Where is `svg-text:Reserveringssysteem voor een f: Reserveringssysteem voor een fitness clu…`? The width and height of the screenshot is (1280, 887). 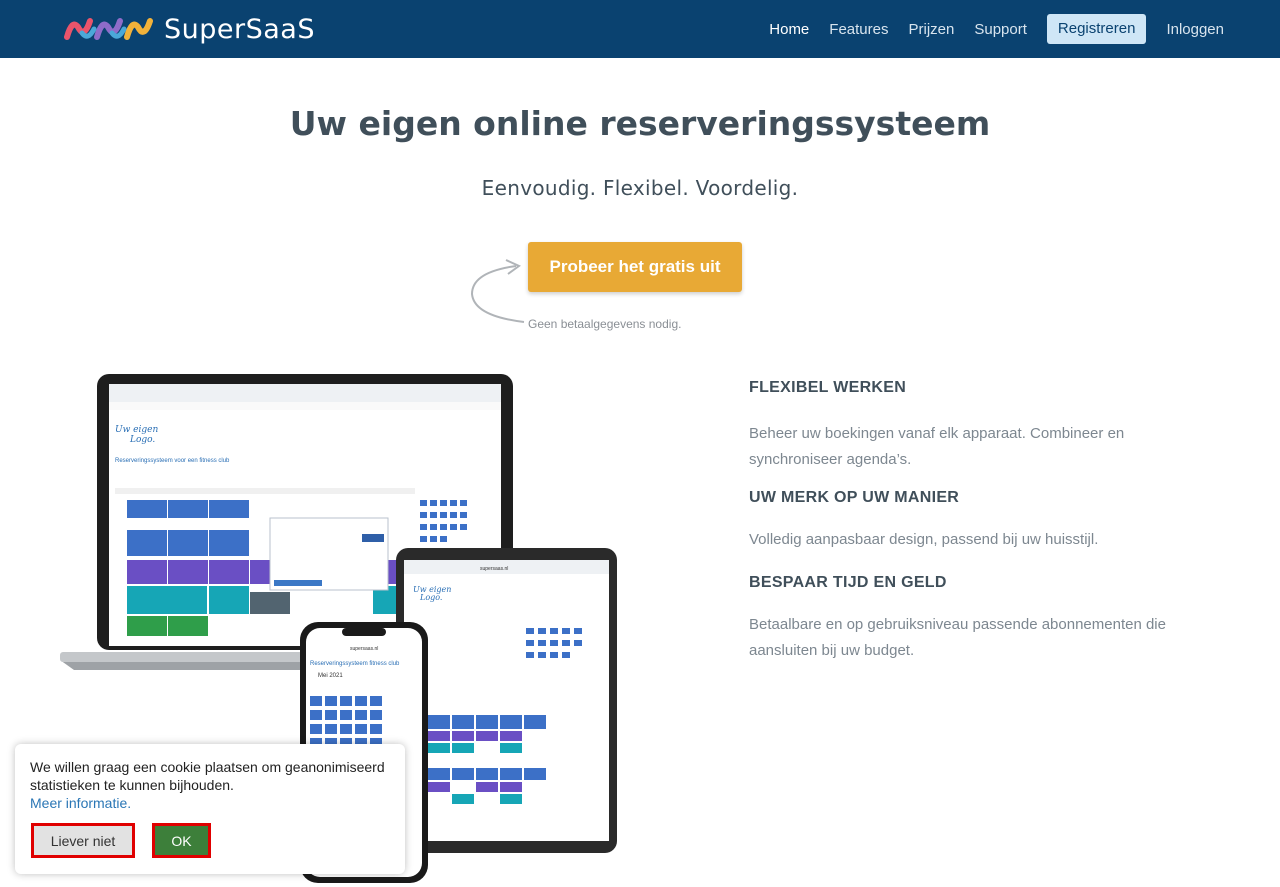 svg-text:Reserveringssysteem voor een f: Reserveringssysteem voor een fitness clu… is located at coordinates (172, 461).